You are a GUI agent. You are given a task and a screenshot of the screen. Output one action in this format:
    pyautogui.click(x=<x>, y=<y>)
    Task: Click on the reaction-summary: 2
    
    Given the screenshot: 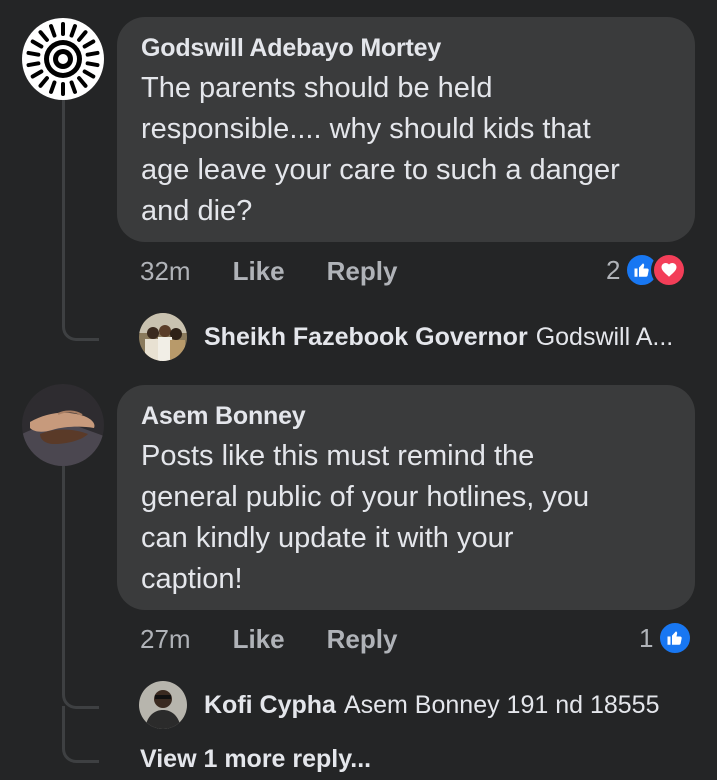 What is the action you would take?
    pyautogui.click(x=647, y=270)
    